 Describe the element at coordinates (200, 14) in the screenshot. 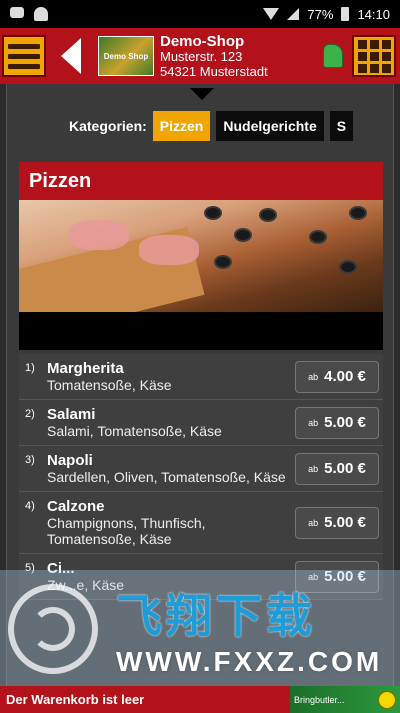

I see `status-bar: 77% 14:10` at that location.